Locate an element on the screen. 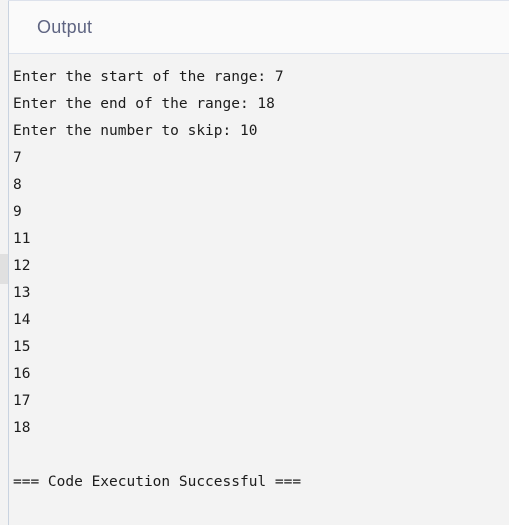  console-line: 8 is located at coordinates (17, 185).